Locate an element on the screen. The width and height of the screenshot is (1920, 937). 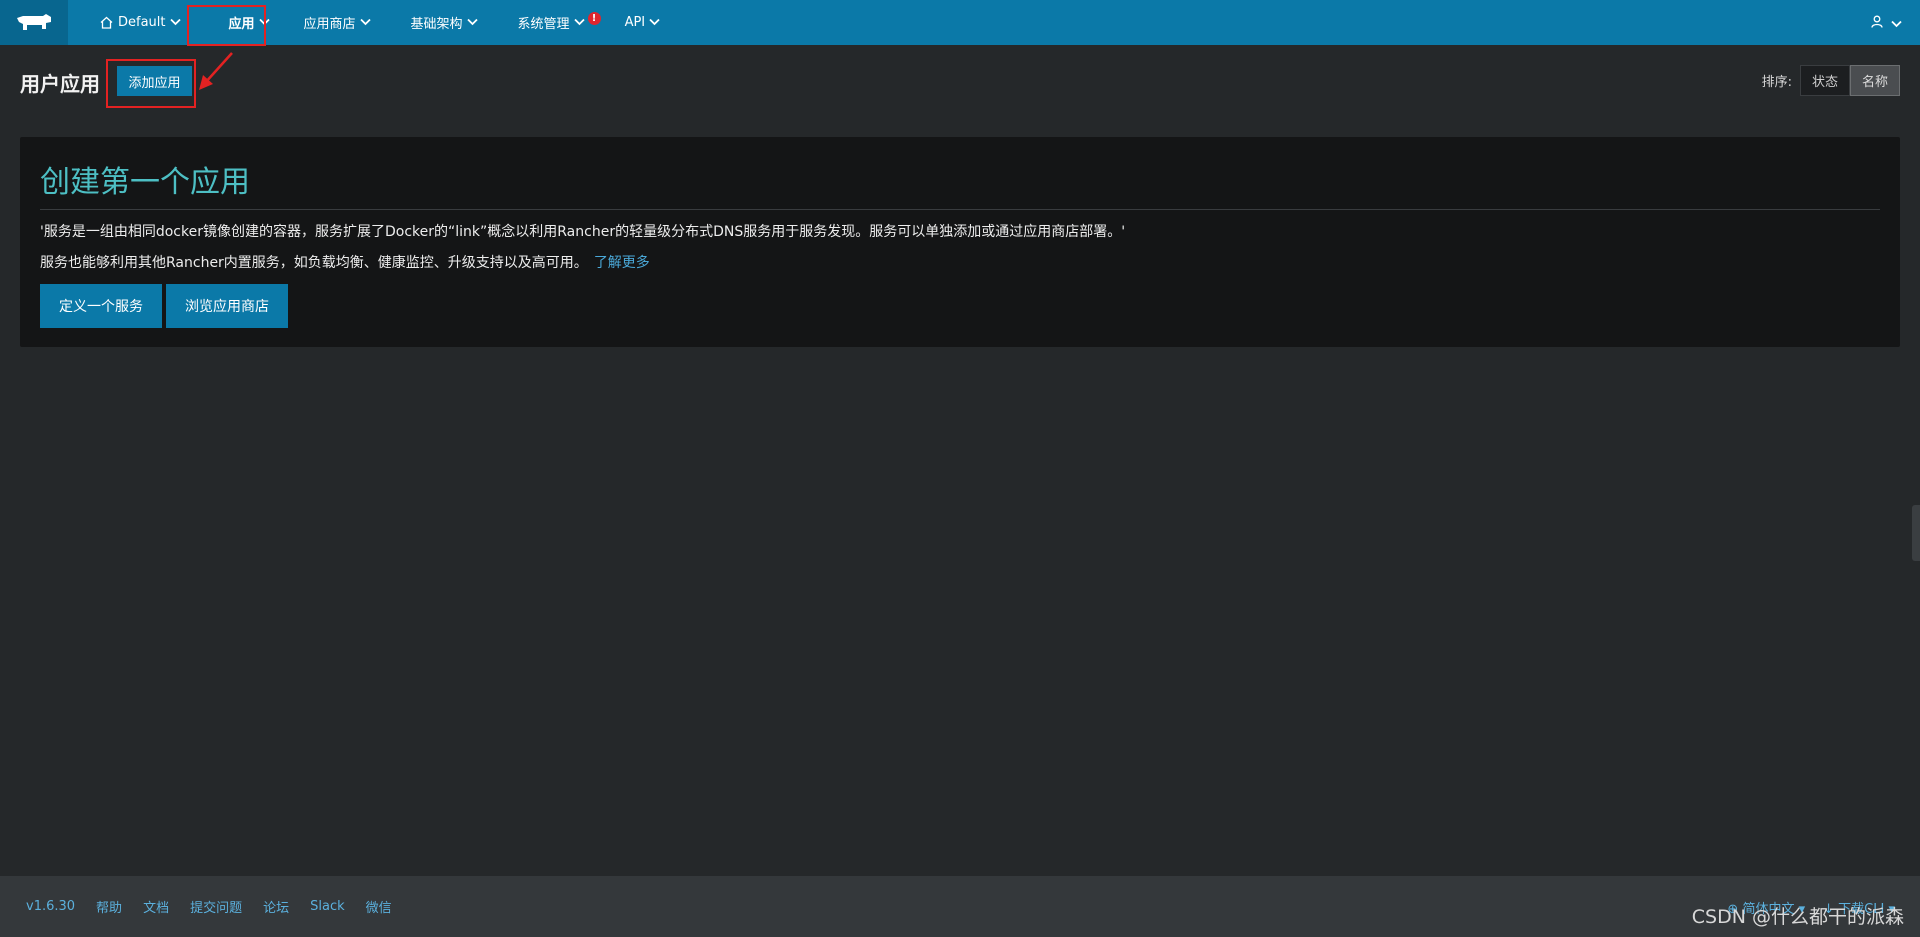
rancher-cow-icon is located at coordinates (34, 21).